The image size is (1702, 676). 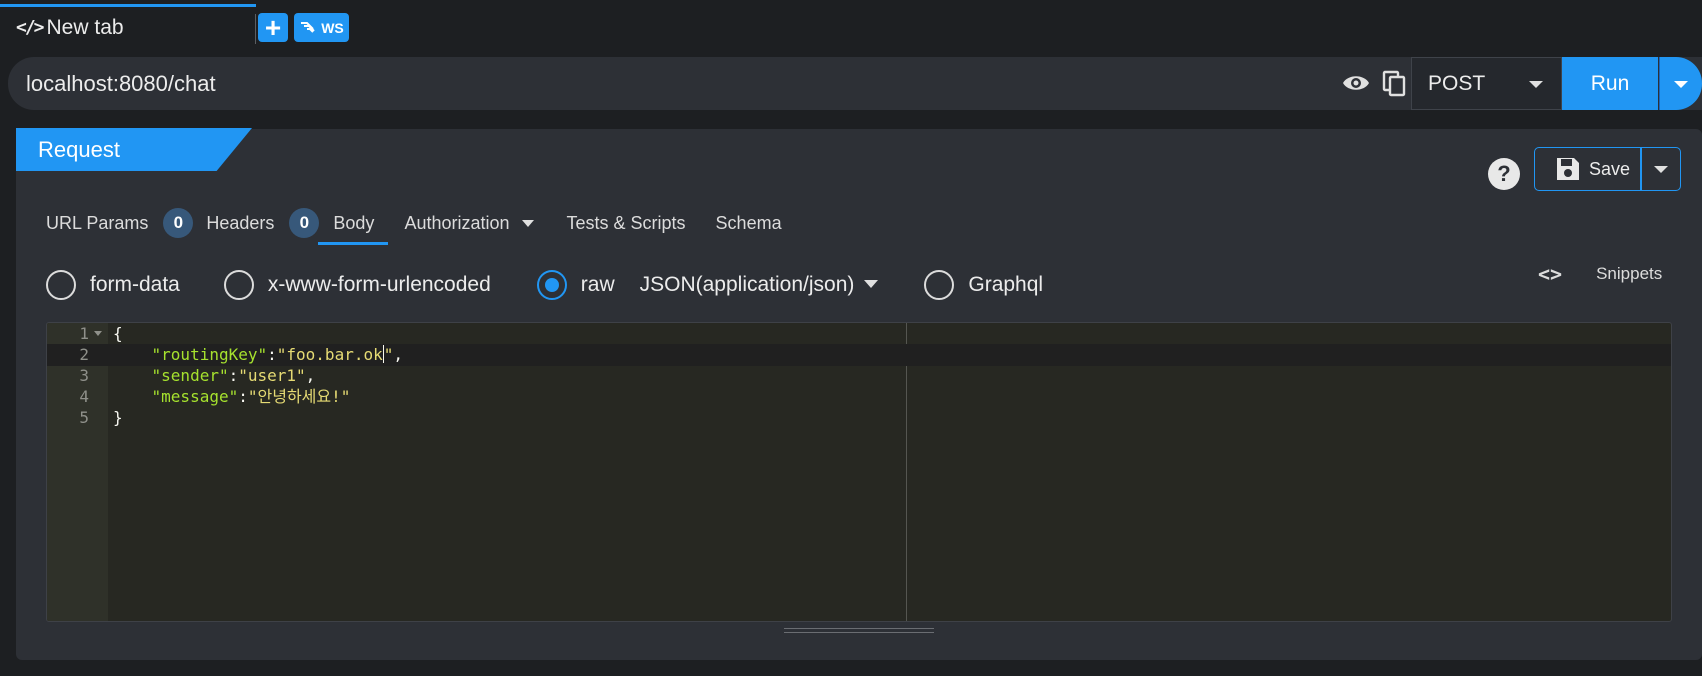 What do you see at coordinates (128, 26) in the screenshot?
I see `tab-new-tab: </> New tab` at bounding box center [128, 26].